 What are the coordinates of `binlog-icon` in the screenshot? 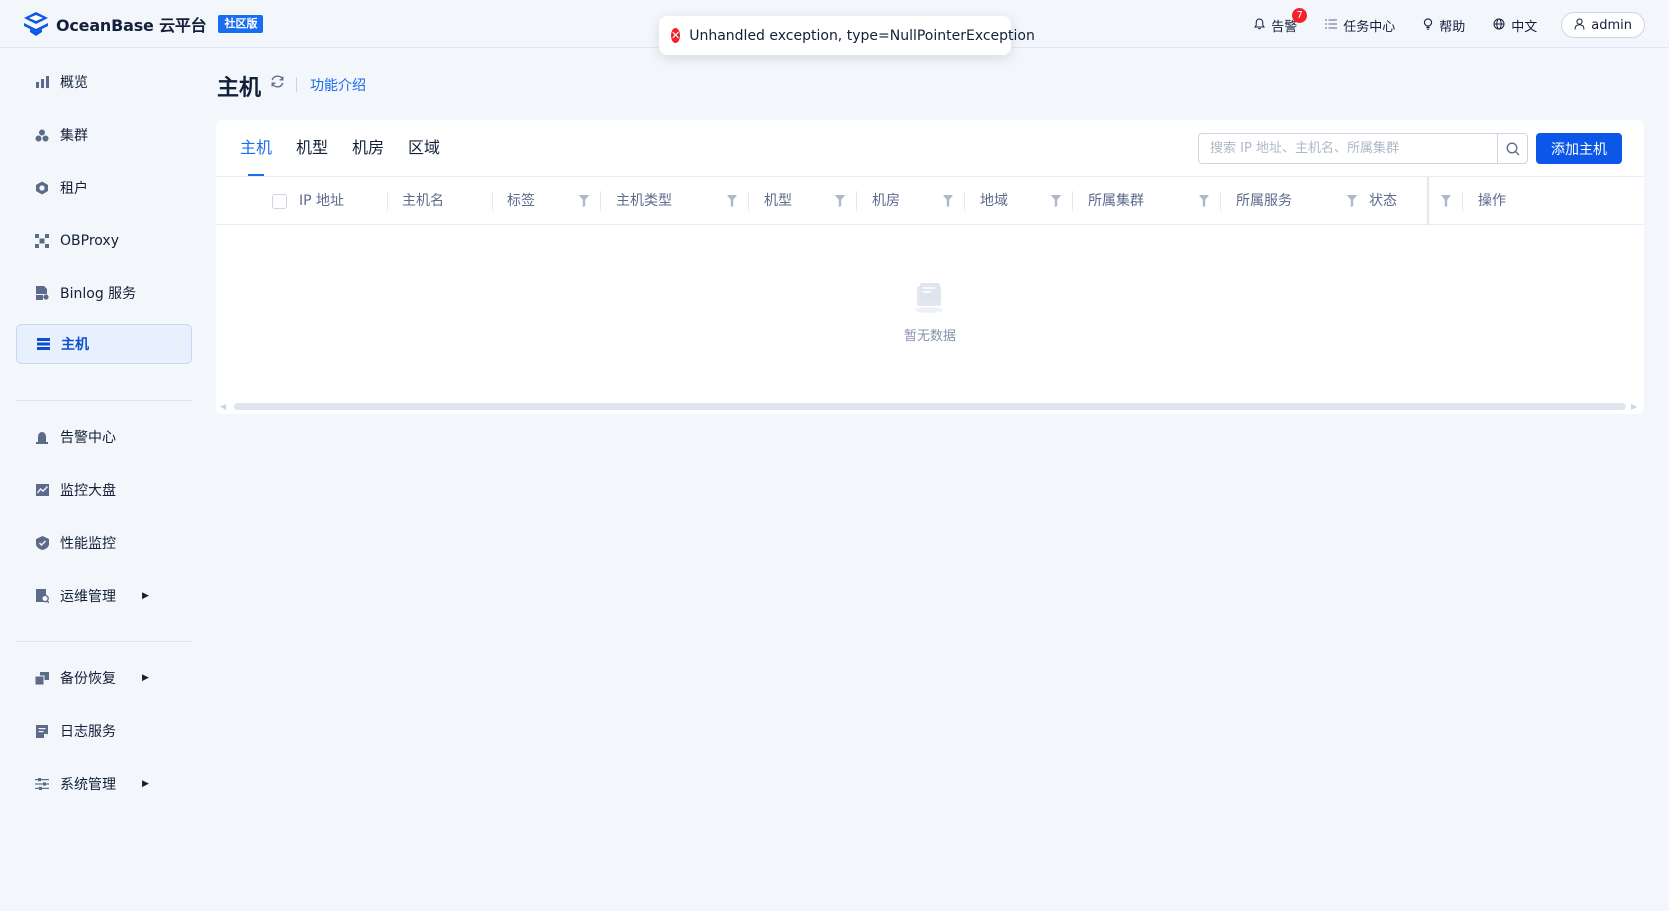 It's located at (42, 293).